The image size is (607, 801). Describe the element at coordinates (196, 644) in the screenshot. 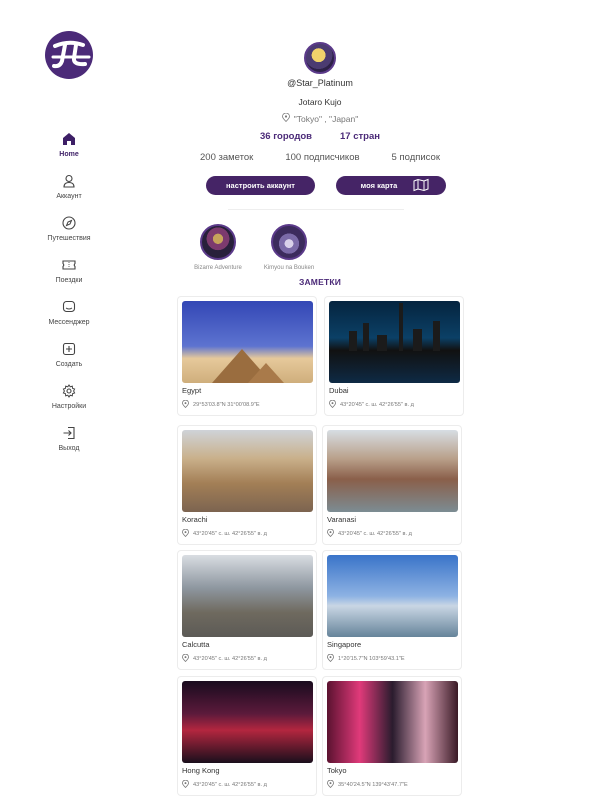

I see `card-city: Calcutta` at that location.